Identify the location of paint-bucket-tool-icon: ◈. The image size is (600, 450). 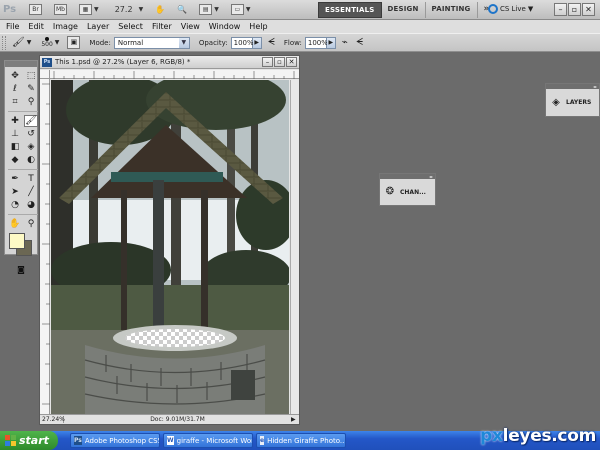
(31, 147).